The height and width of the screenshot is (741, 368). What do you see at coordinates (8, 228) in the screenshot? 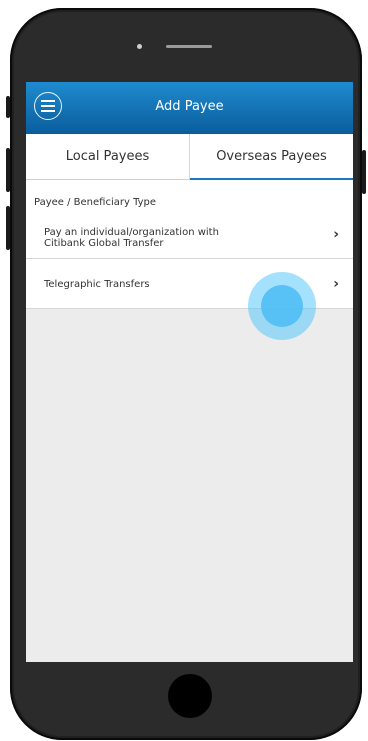
I see `volume-down-button` at bounding box center [8, 228].